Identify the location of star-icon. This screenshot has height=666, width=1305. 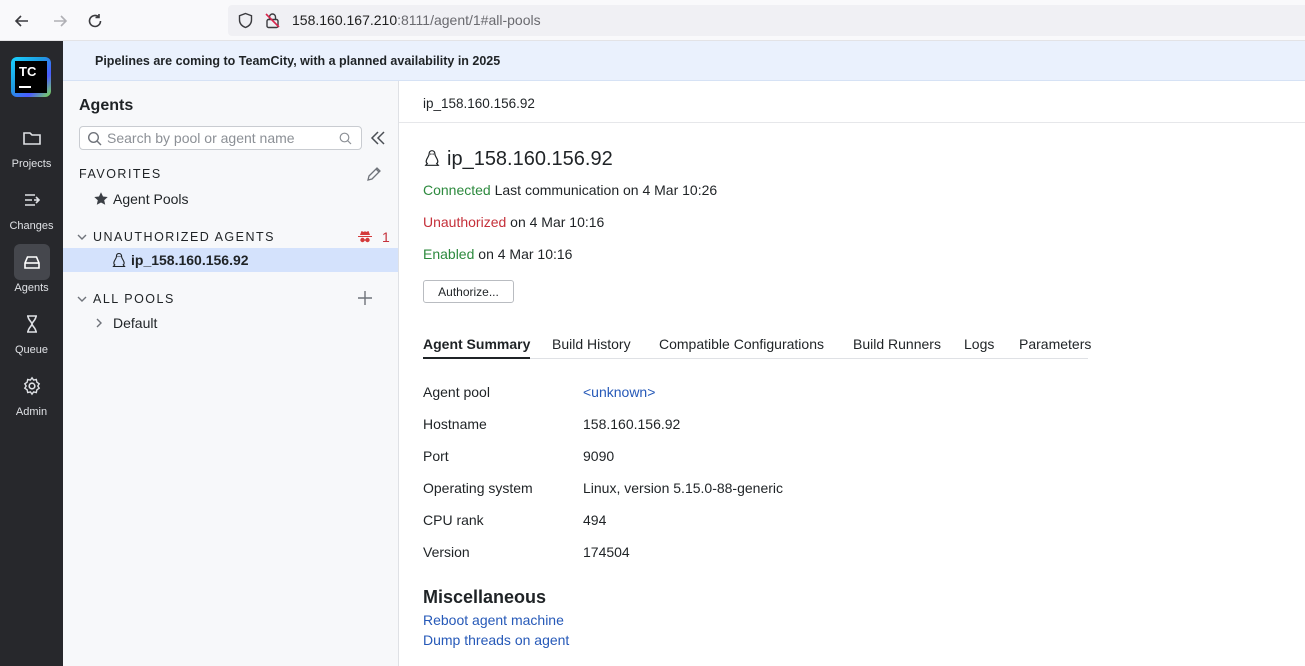
(101, 198).